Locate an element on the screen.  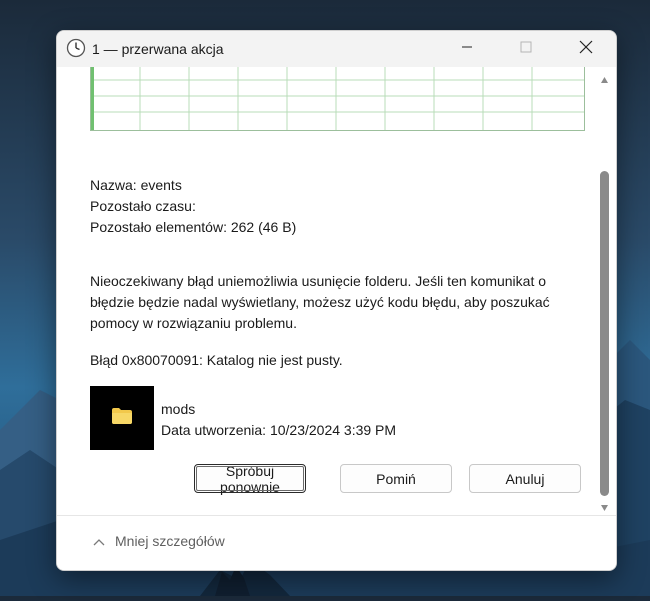
maximize-icon is located at coordinates (526, 49).